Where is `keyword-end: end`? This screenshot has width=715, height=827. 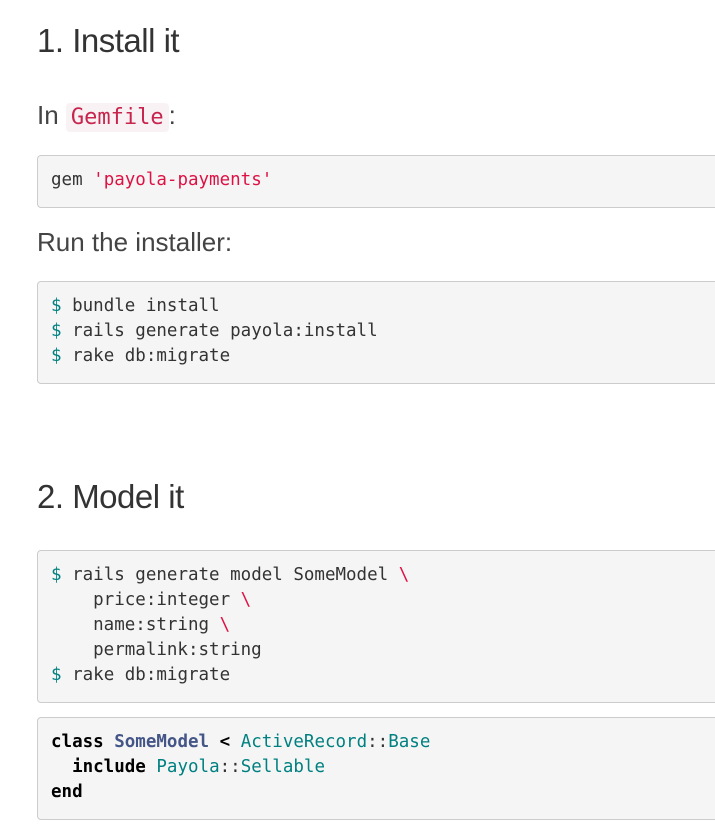
keyword-end: end is located at coordinates (67, 792).